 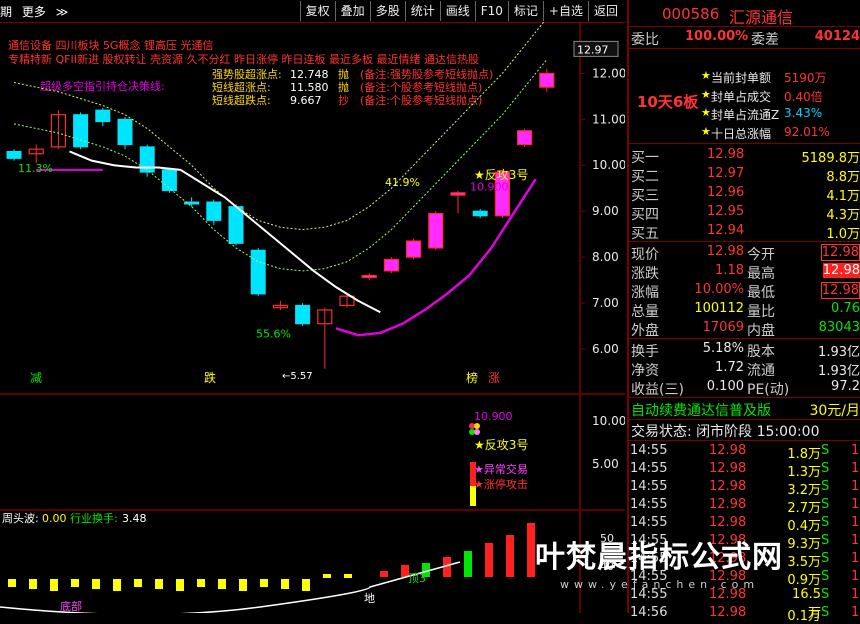 I want to click on period-label: 期 更多 ≫, so click(x=34, y=11).